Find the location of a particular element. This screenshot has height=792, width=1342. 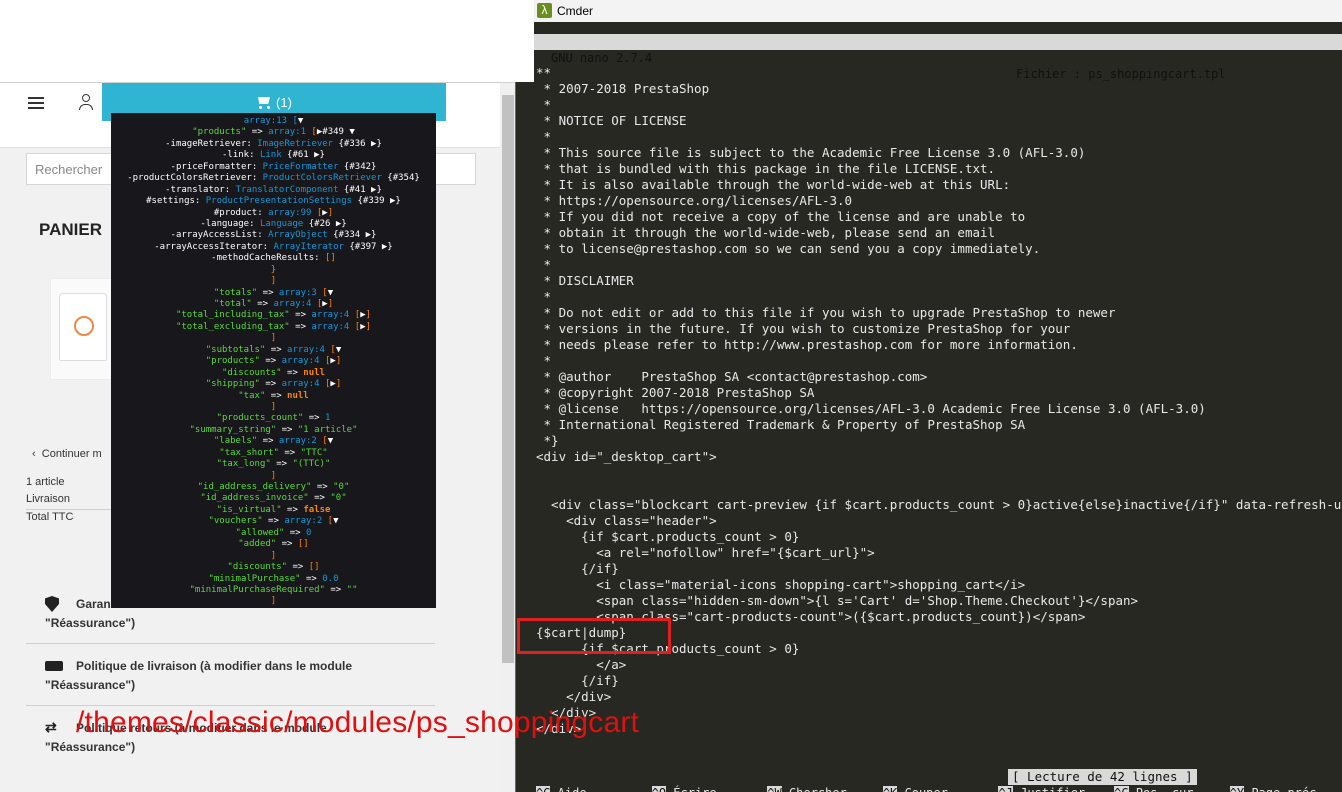

shield-icon is located at coordinates (54, 604).